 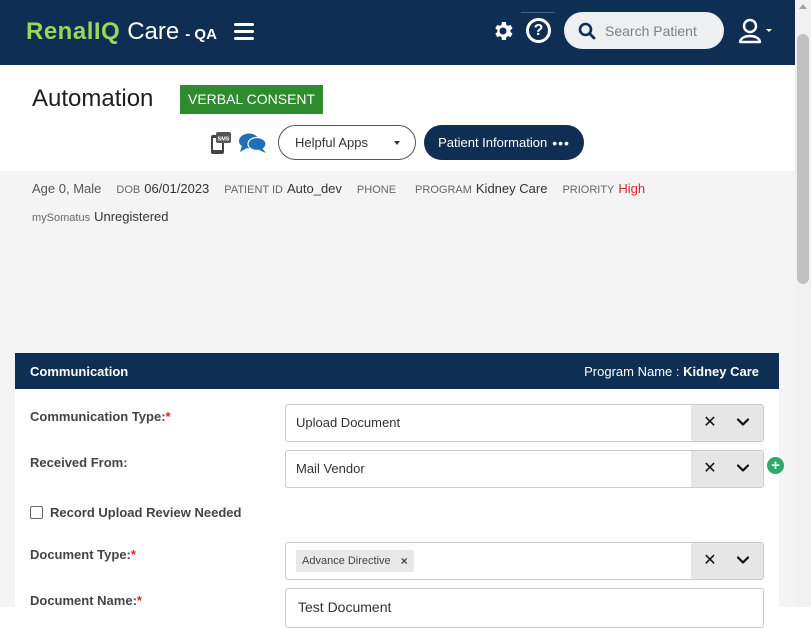 I want to click on sms-icon: SMS, so click(x=221, y=143).